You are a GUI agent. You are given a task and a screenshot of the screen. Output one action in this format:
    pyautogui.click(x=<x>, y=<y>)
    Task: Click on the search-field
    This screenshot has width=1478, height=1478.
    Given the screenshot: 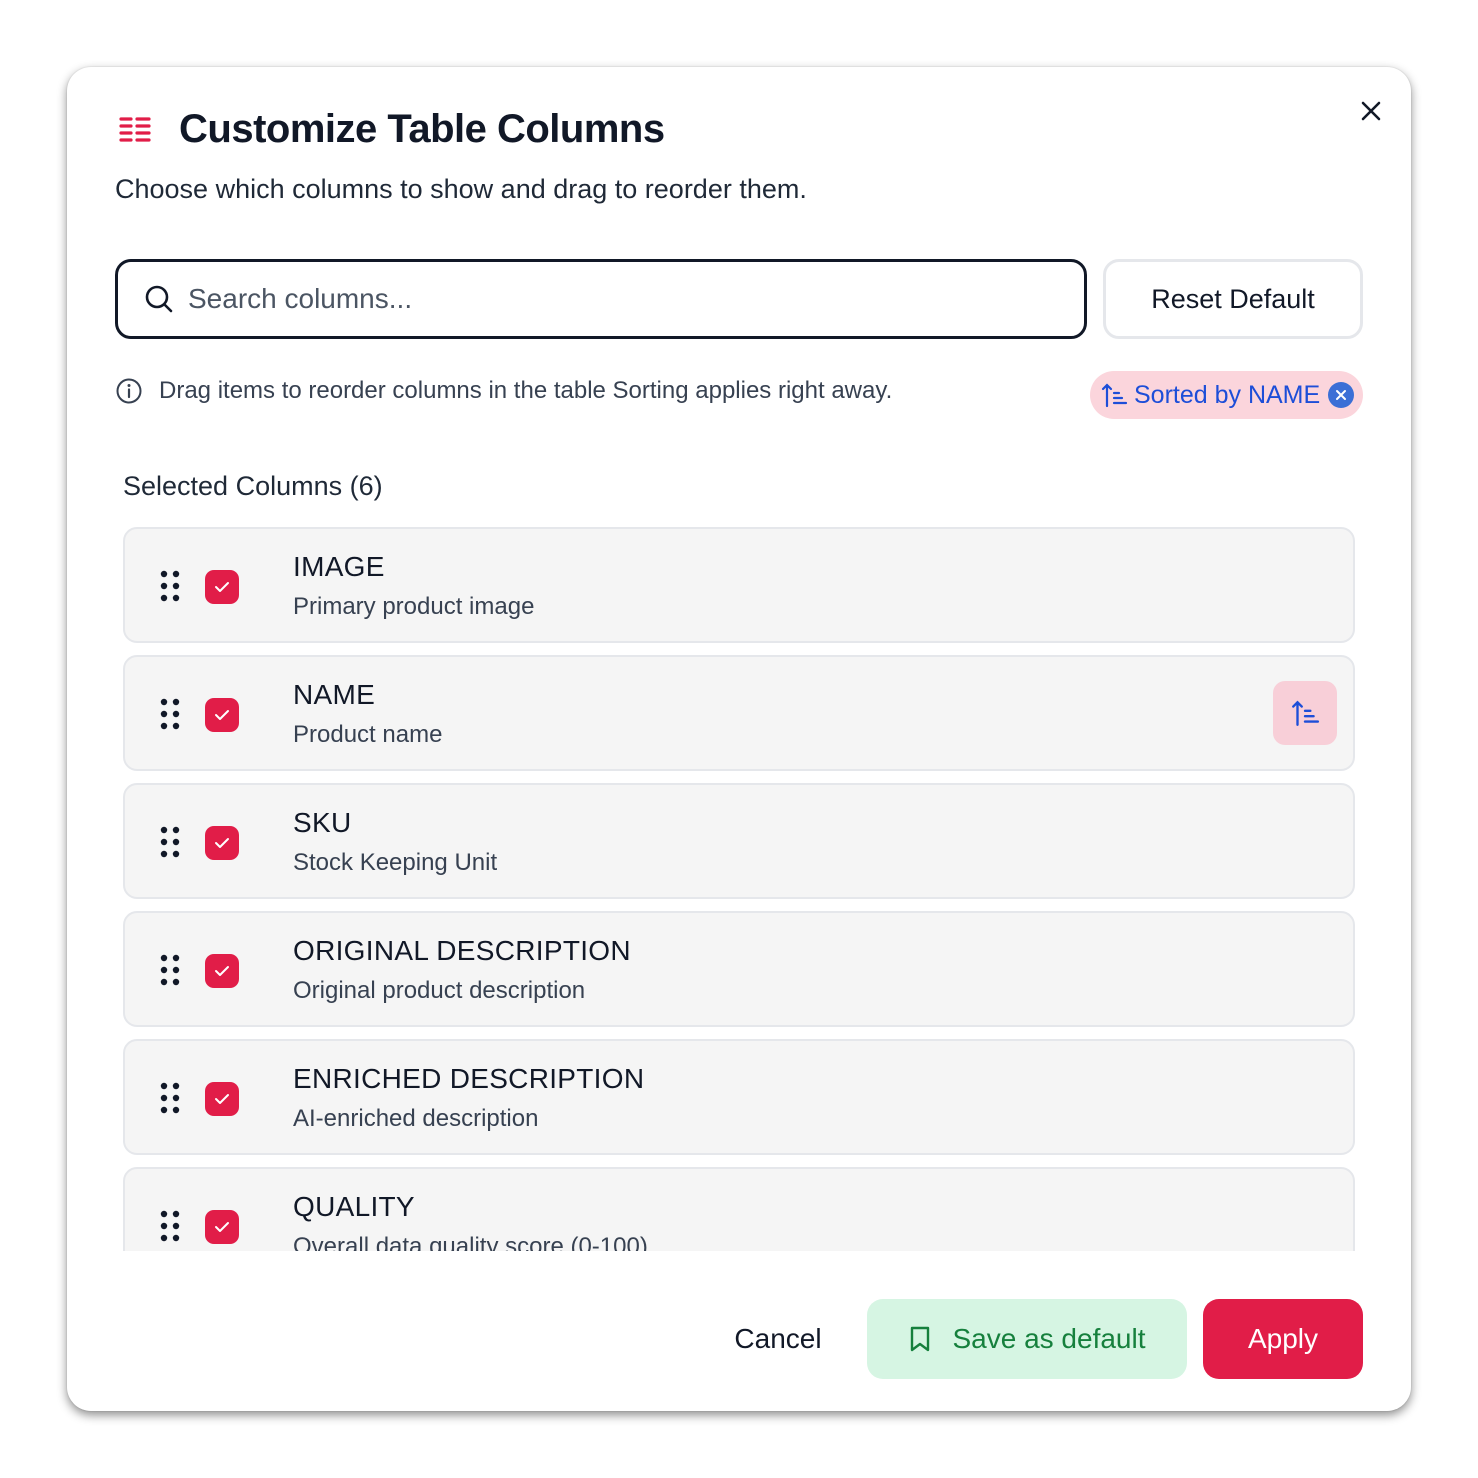 What is the action you would take?
    pyautogui.click(x=601, y=299)
    